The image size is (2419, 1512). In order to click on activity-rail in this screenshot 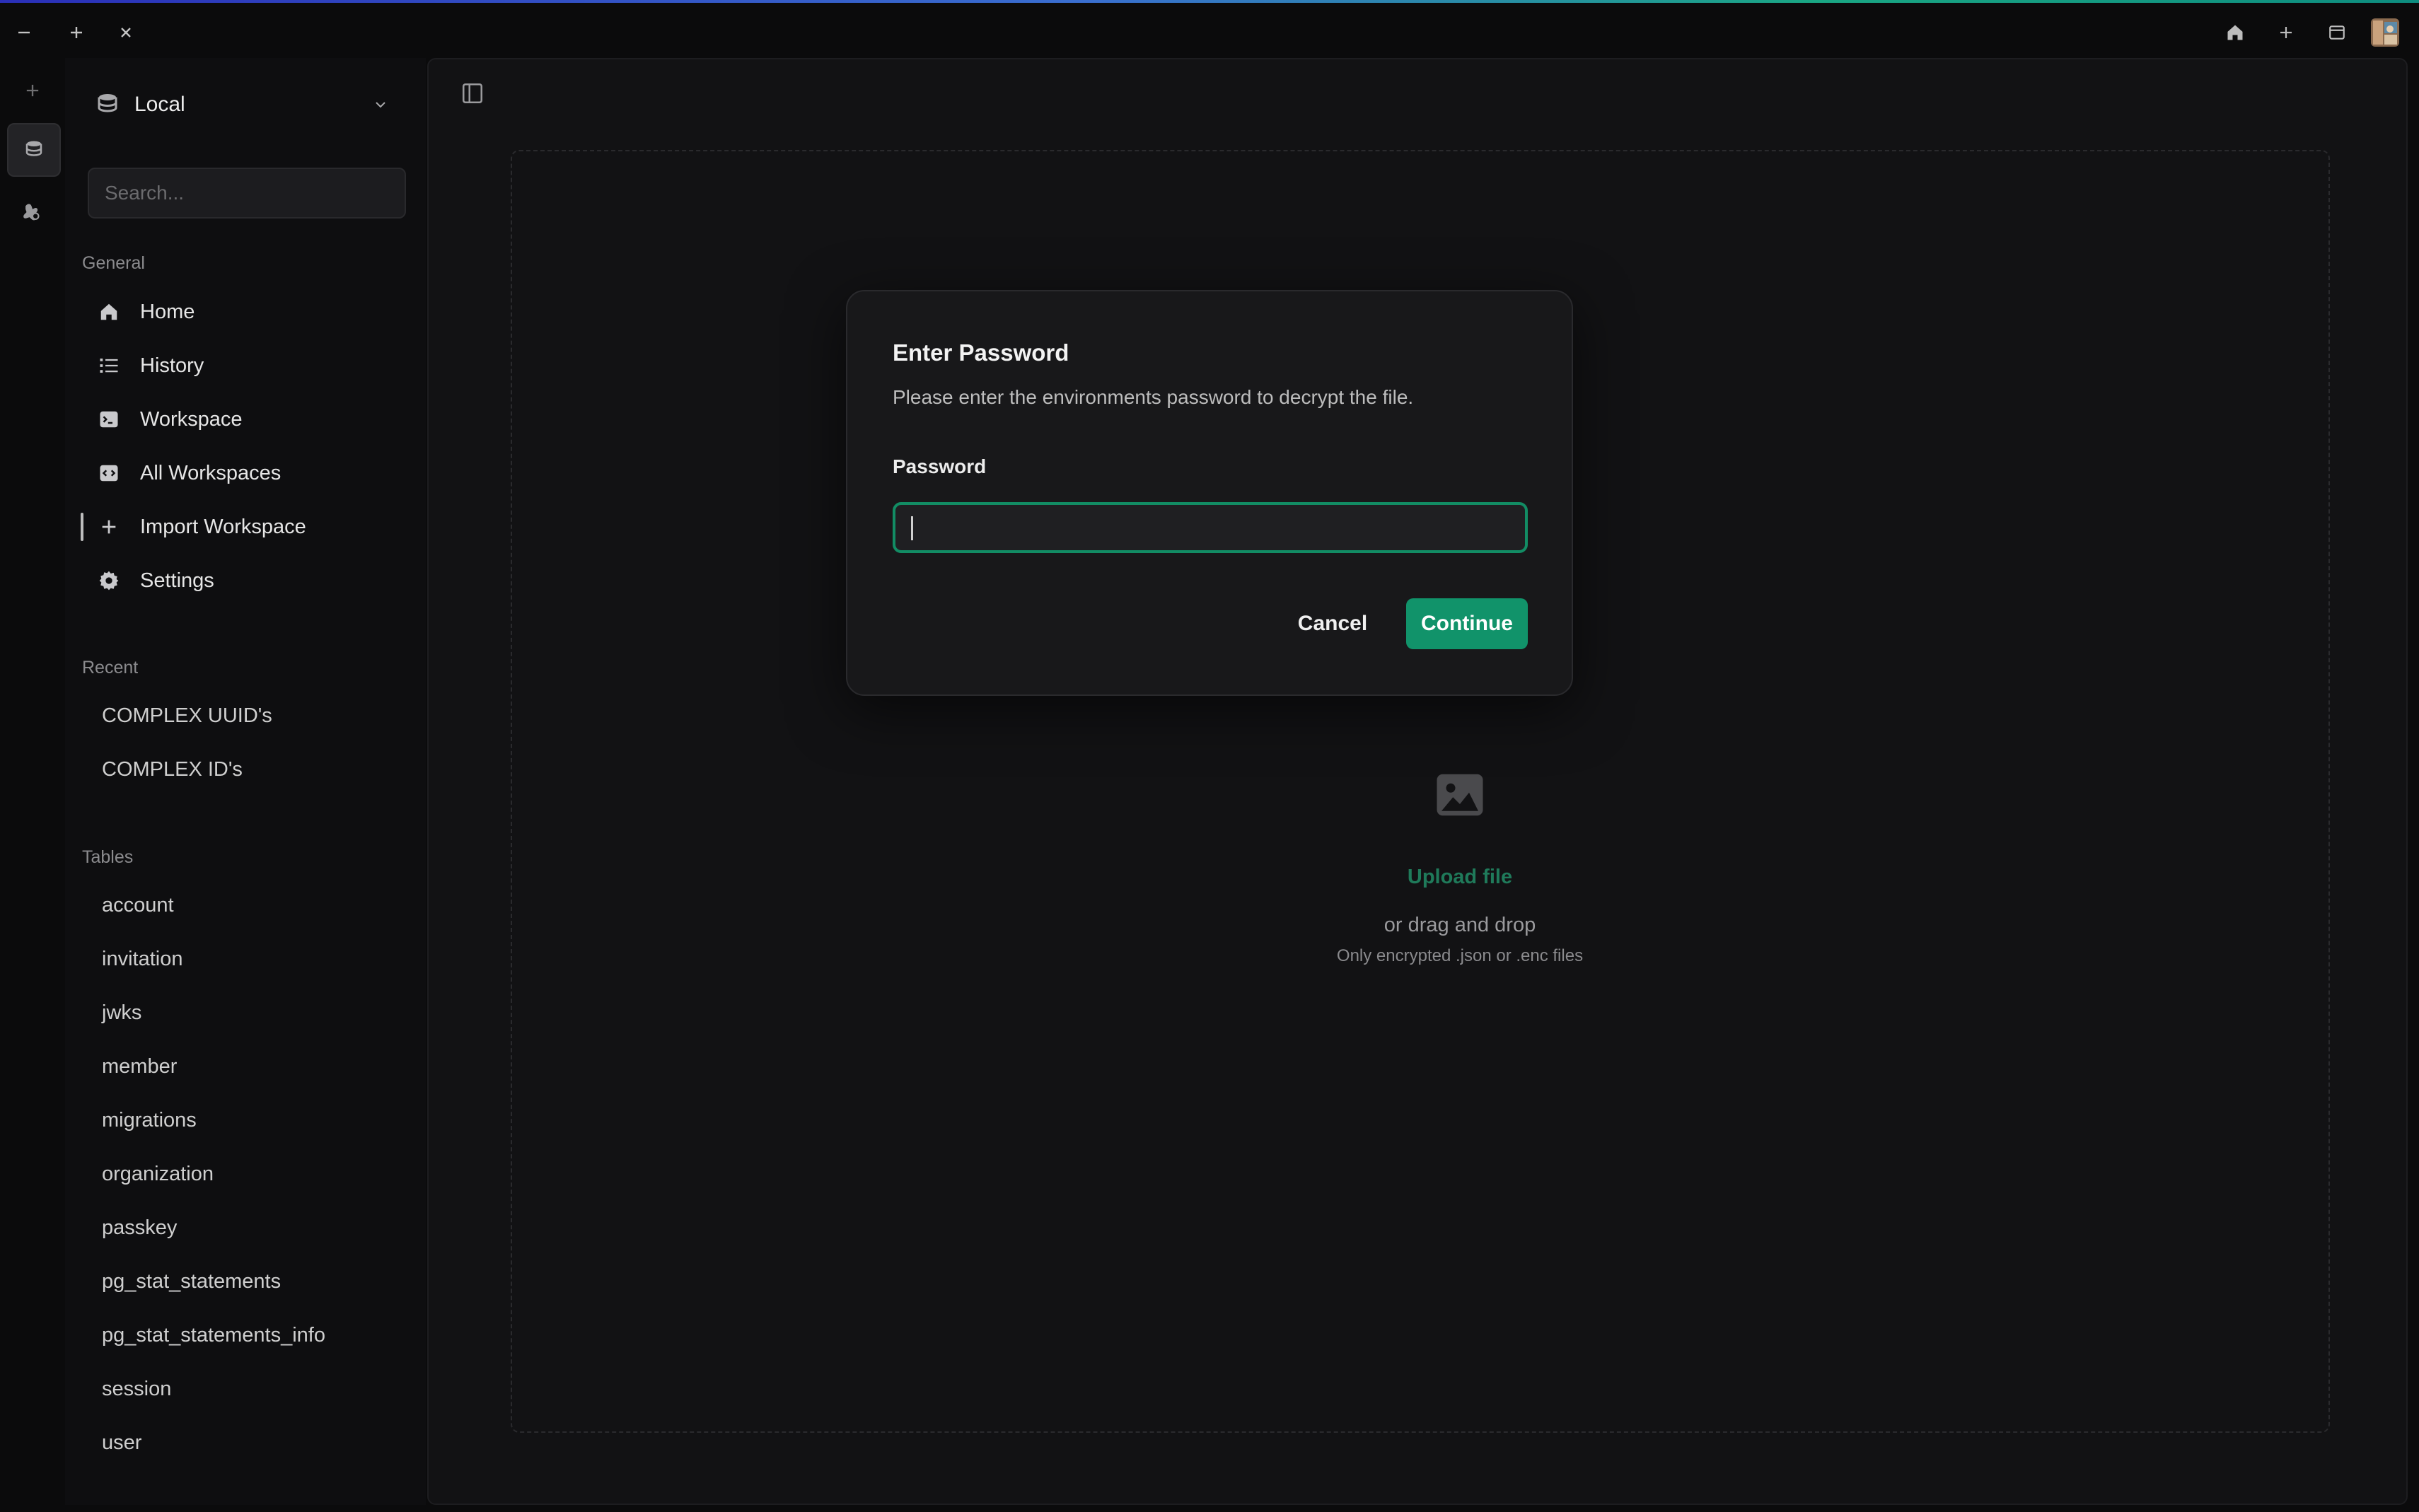, I will do `click(33, 781)`.